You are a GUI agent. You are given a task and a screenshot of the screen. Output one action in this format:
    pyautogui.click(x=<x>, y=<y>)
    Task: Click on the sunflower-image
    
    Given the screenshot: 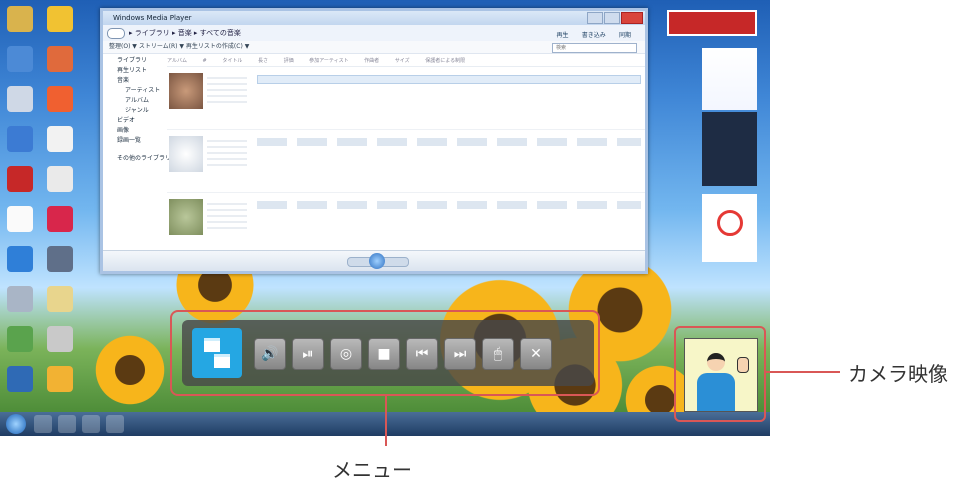 What is the action you would take?
    pyautogui.click(x=130, y=370)
    